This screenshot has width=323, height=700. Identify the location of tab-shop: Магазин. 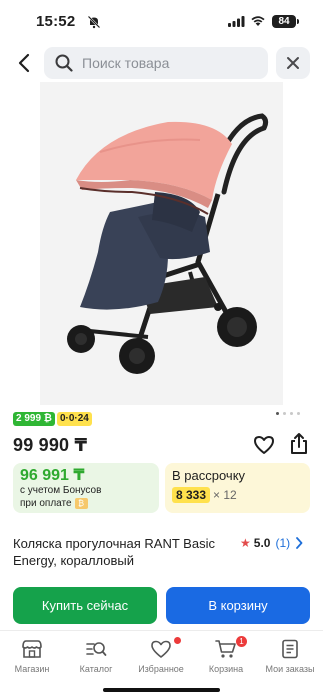
(32, 656).